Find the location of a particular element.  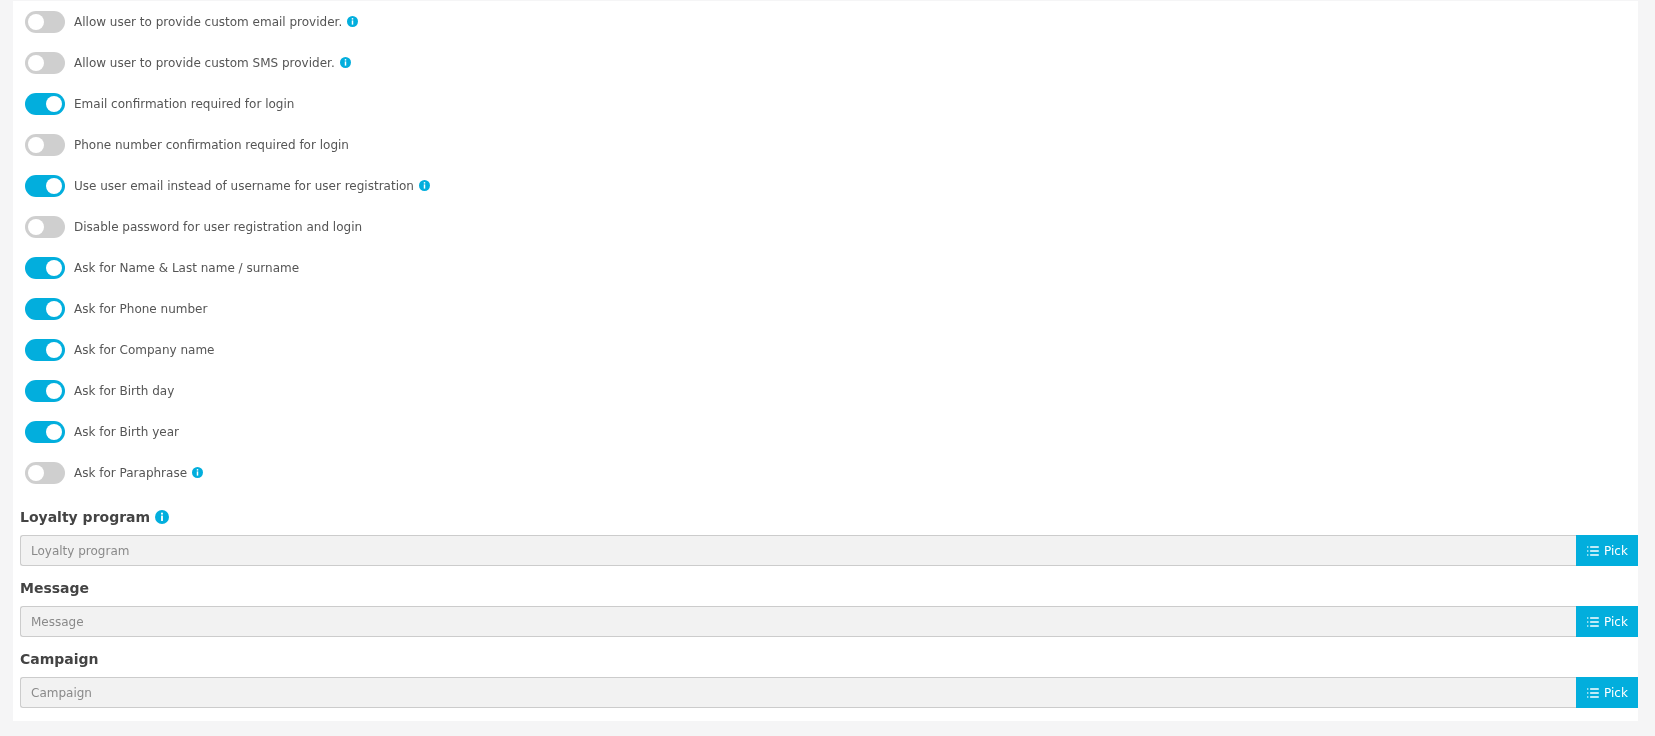

field-label: Message is located at coordinates (55, 588).